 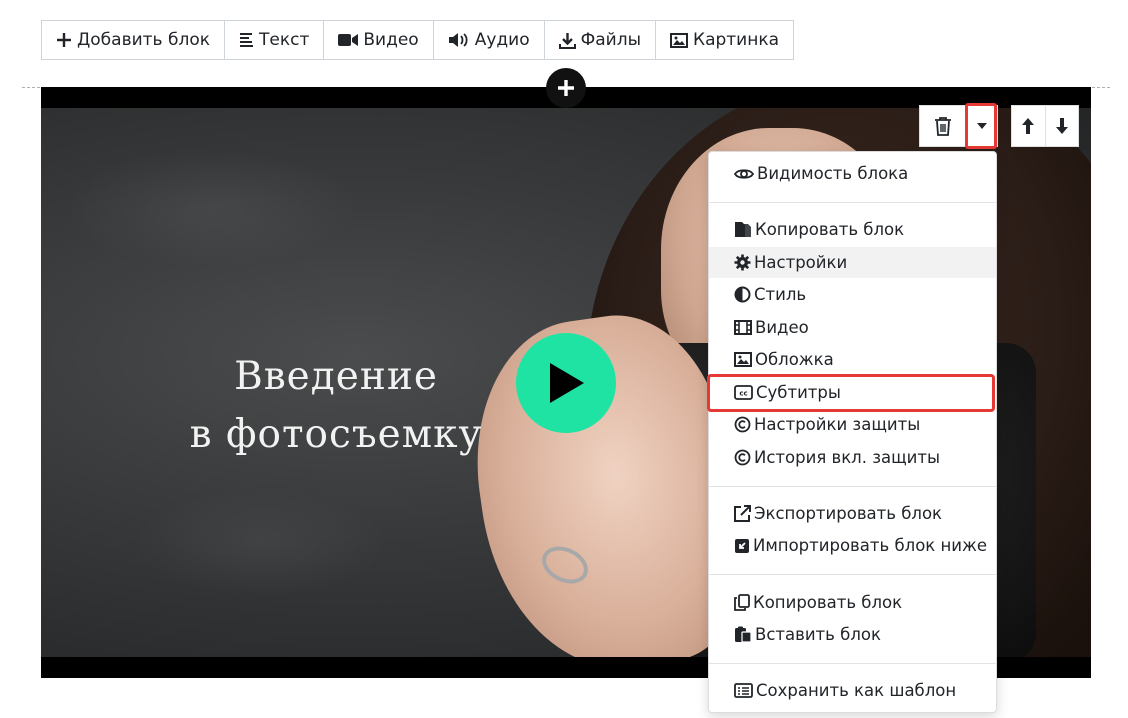 I want to click on move-block-controls, so click(x=1045, y=126).